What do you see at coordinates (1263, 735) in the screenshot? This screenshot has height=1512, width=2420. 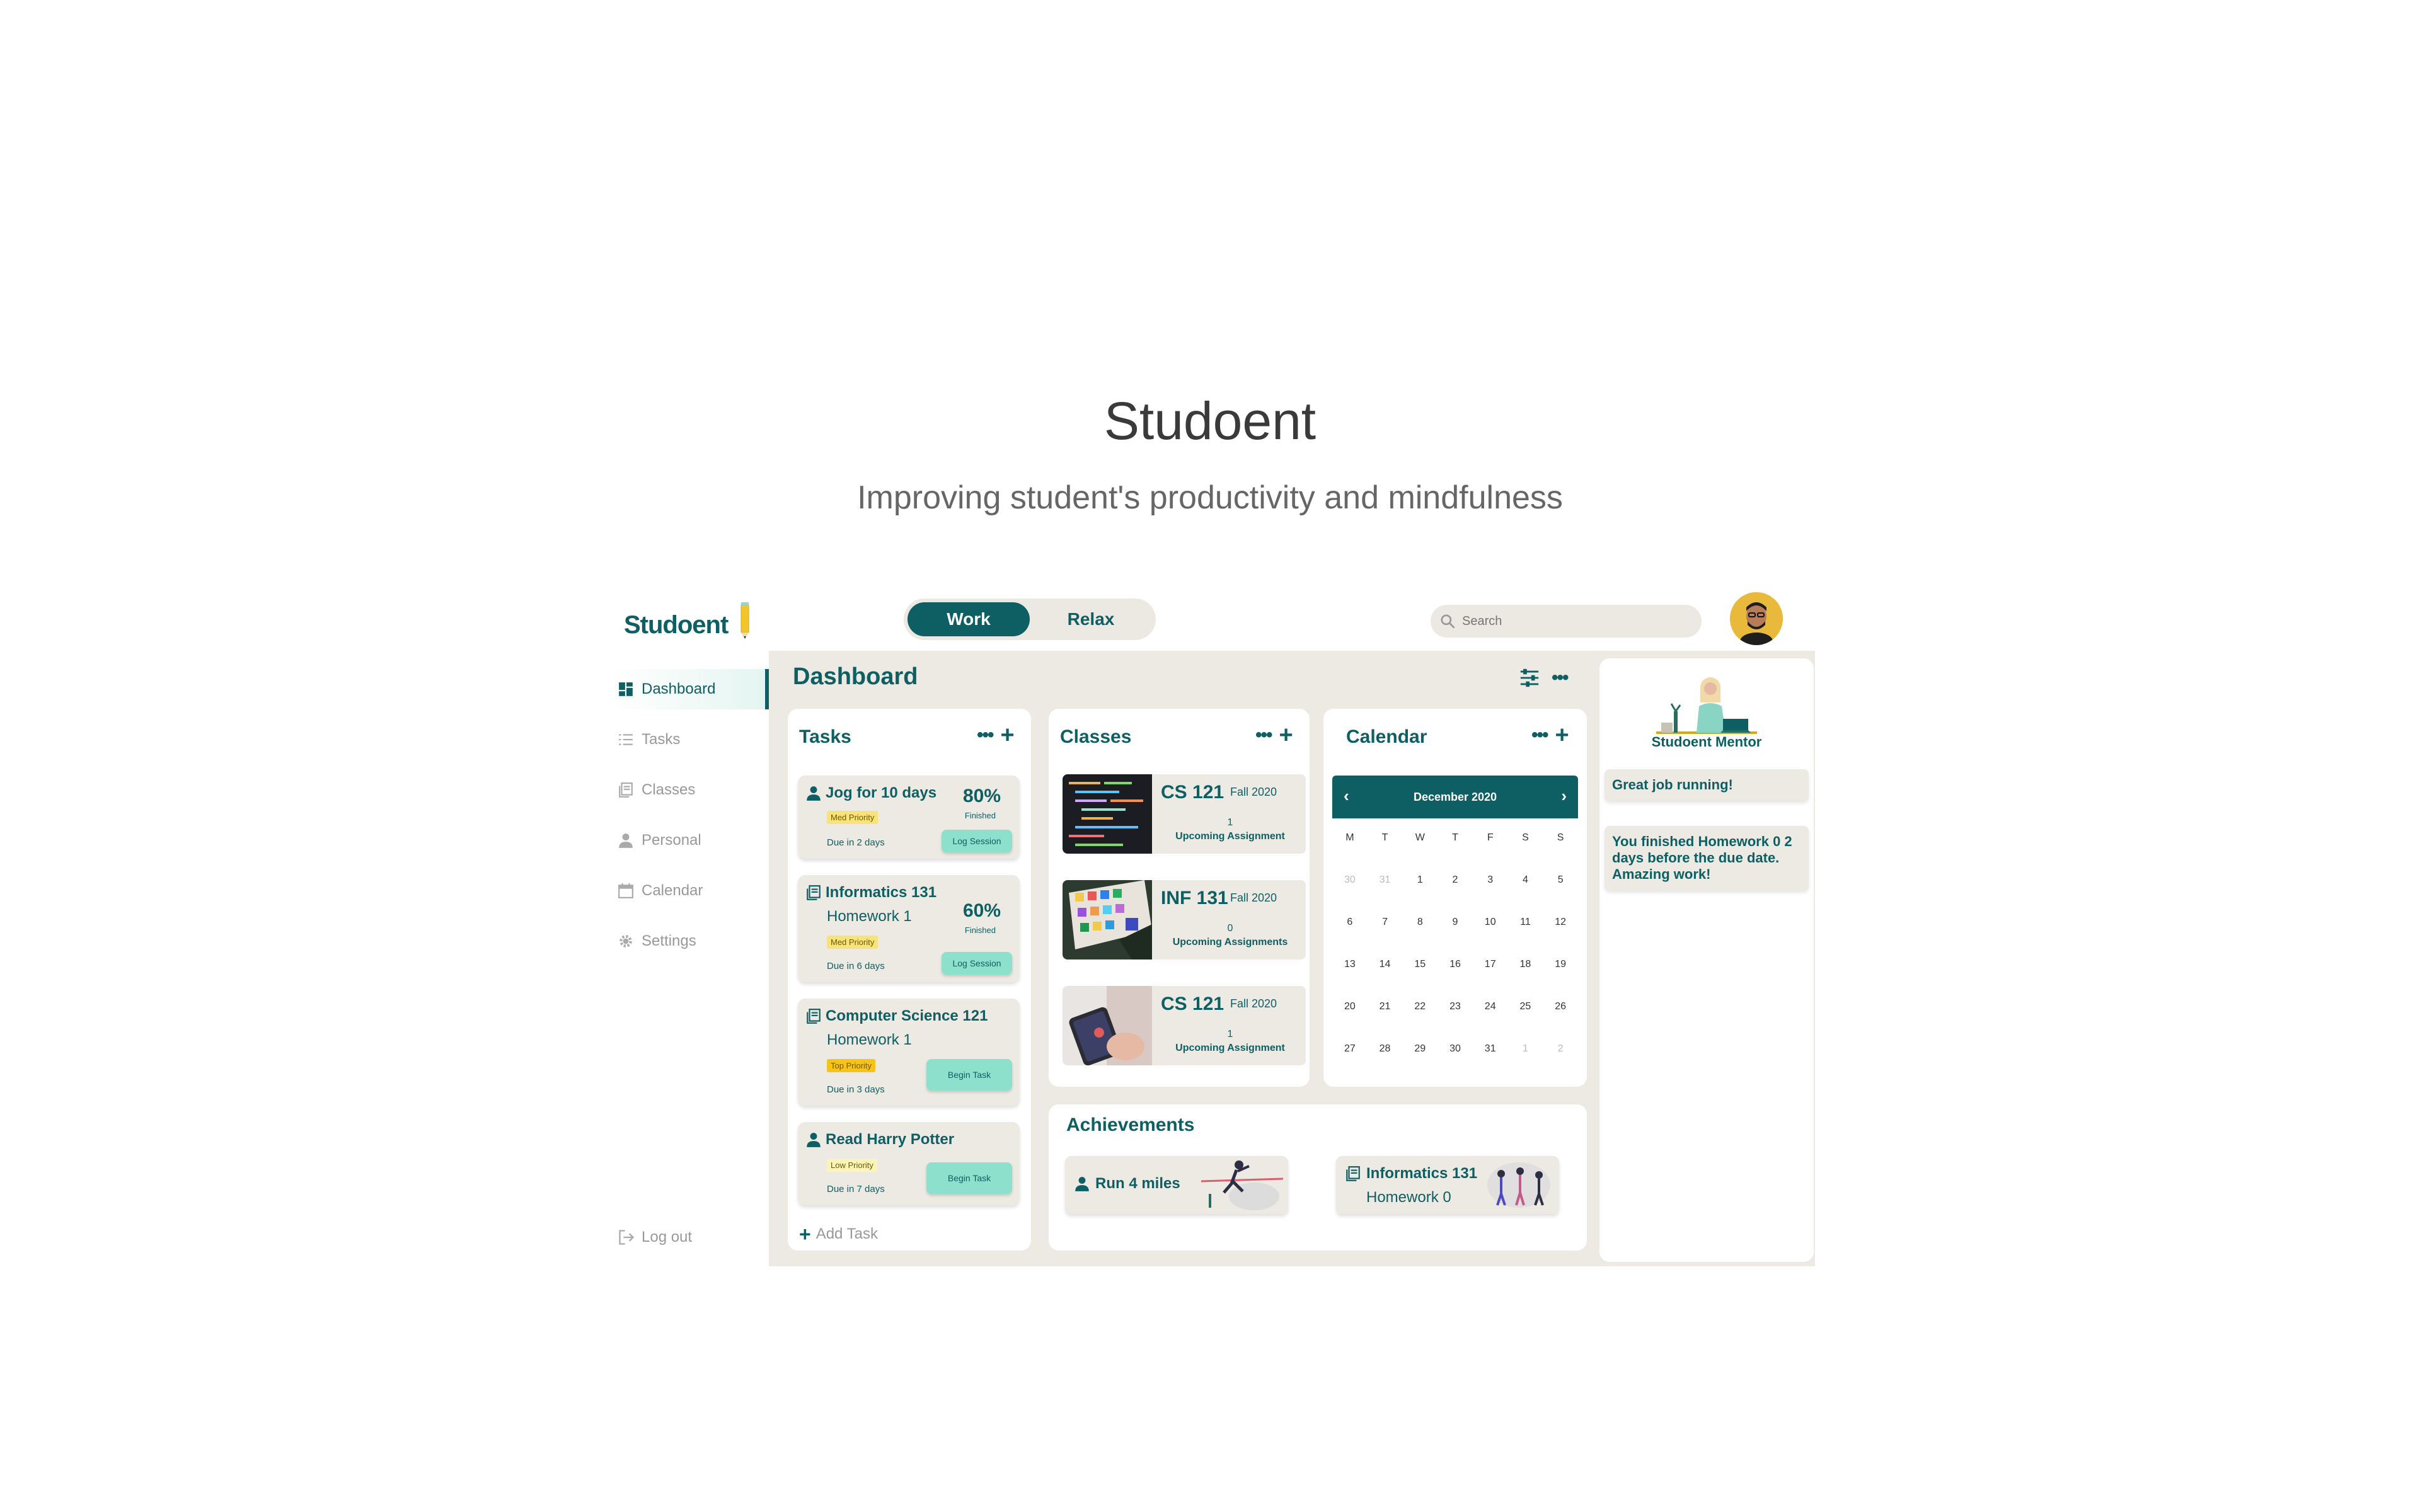 I see `classes-more-icon: •••` at bounding box center [1263, 735].